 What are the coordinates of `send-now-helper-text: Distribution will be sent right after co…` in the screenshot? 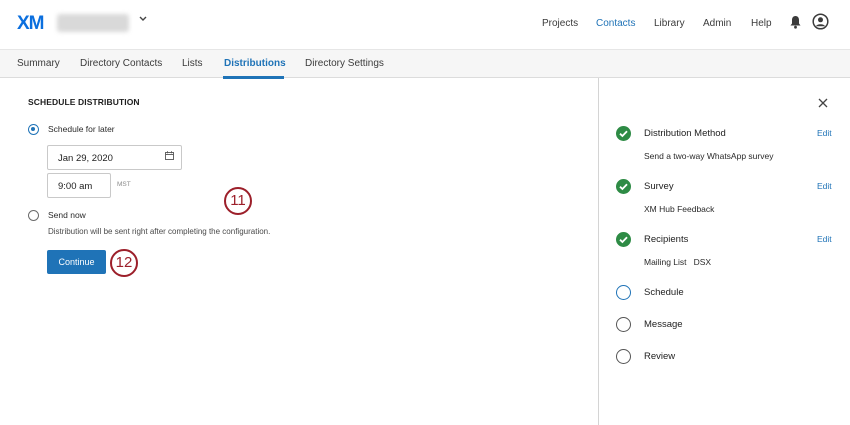 It's located at (159, 231).